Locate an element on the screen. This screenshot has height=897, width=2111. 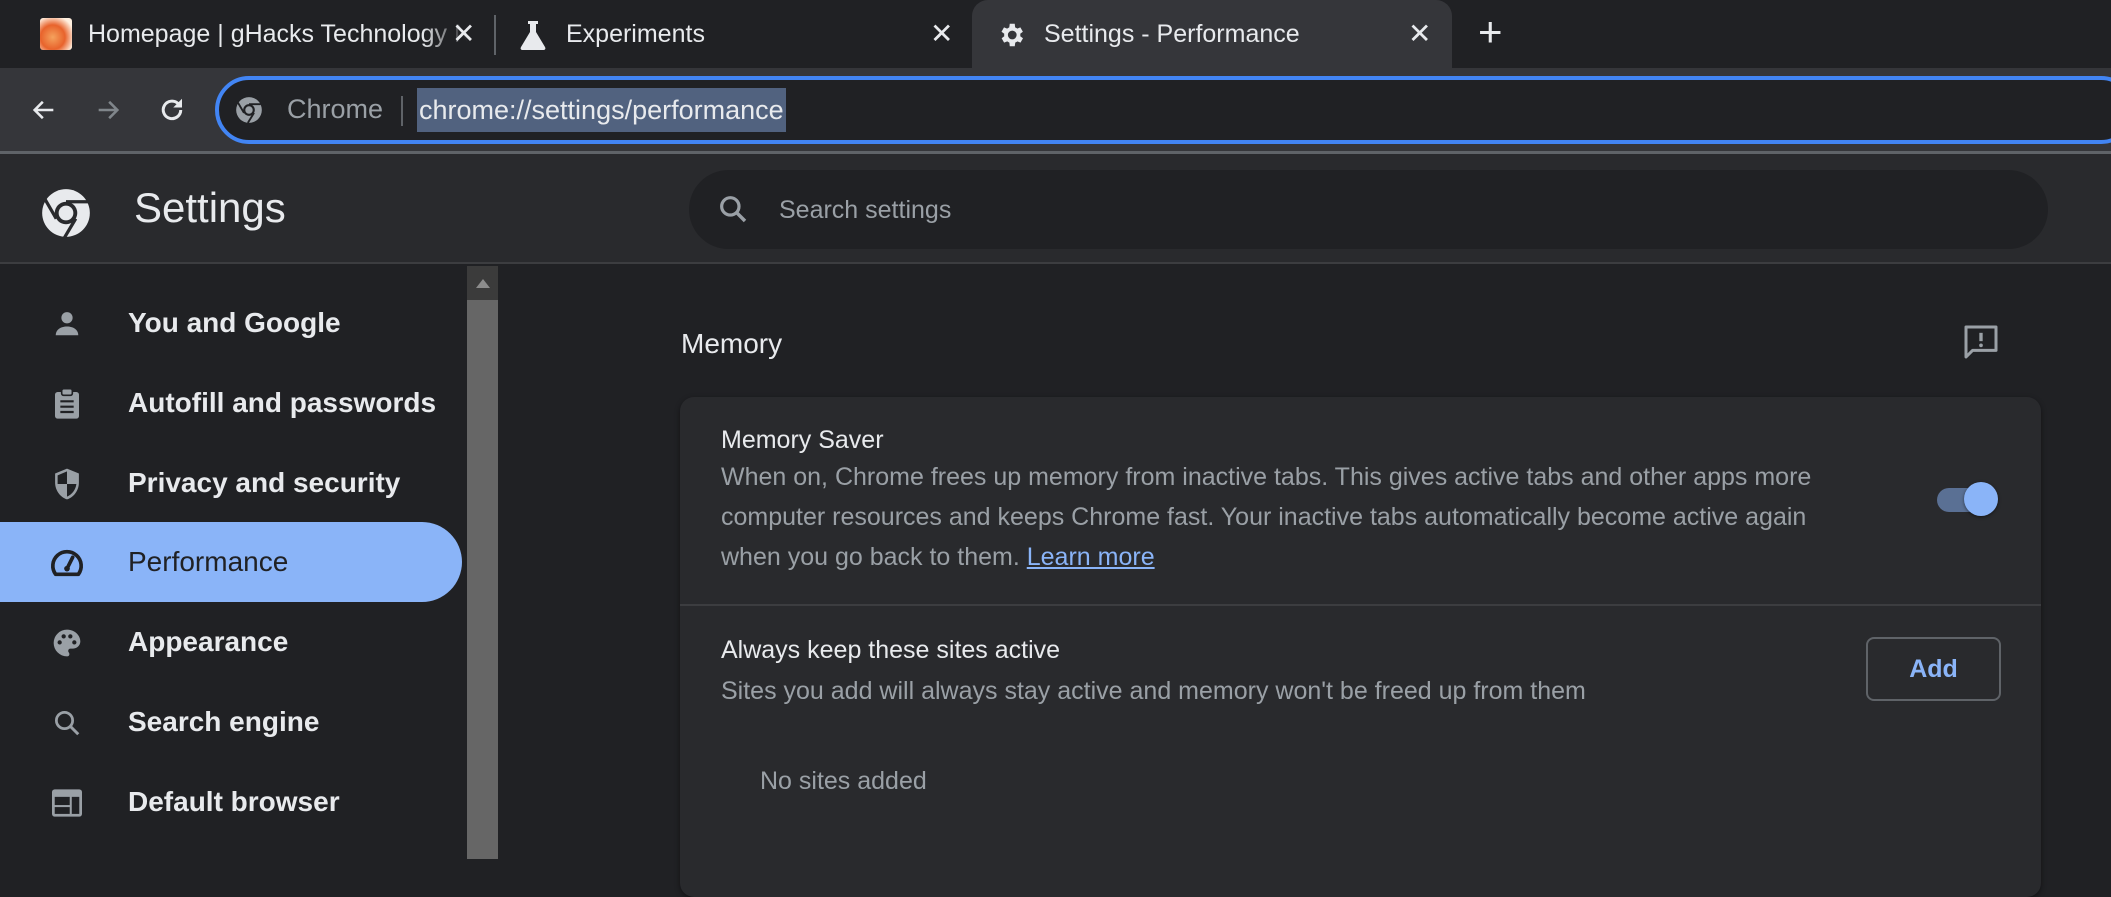
forward-button is located at coordinates (108, 110).